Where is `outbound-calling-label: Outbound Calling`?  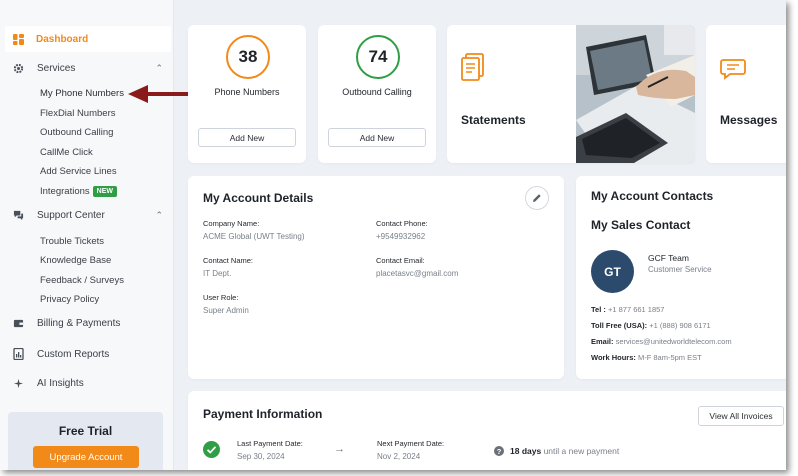
outbound-calling-label: Outbound Calling is located at coordinates (377, 92).